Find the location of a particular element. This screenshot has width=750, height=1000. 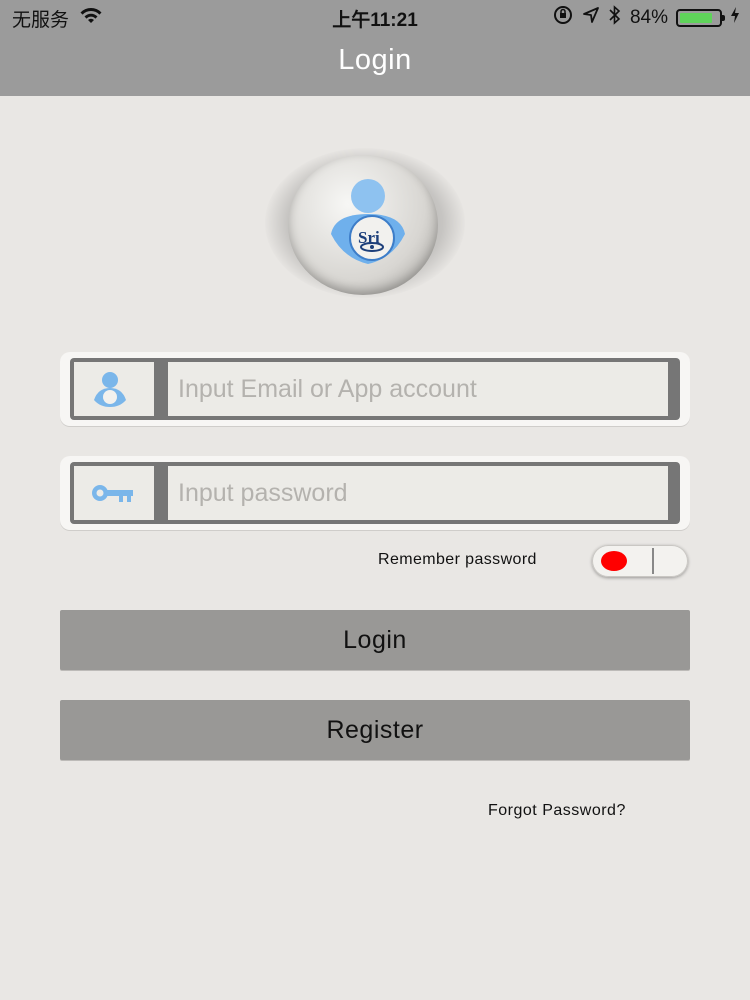

password-field-container is located at coordinates (375, 493).